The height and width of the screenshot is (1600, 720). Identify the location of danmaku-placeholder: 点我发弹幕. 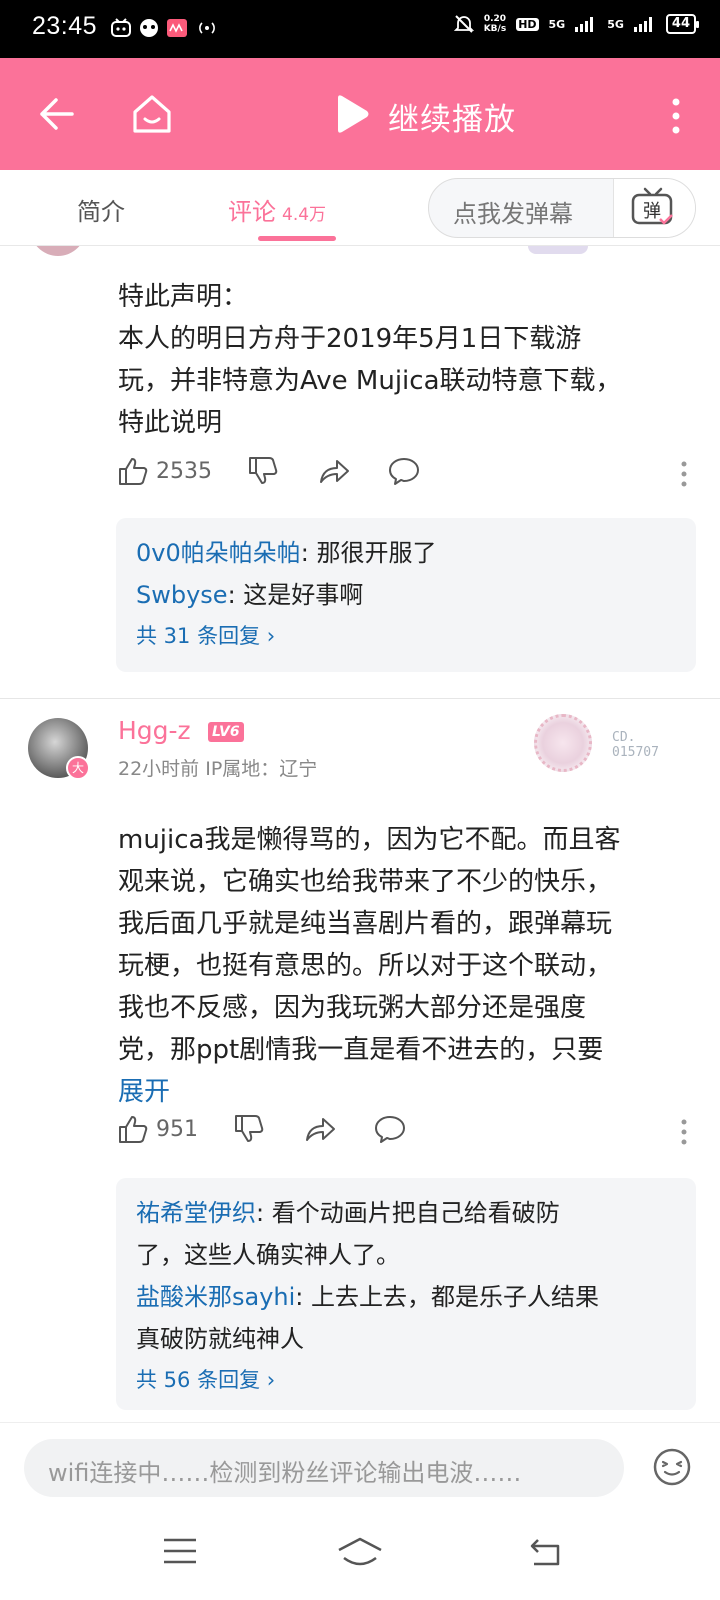
(513, 214).